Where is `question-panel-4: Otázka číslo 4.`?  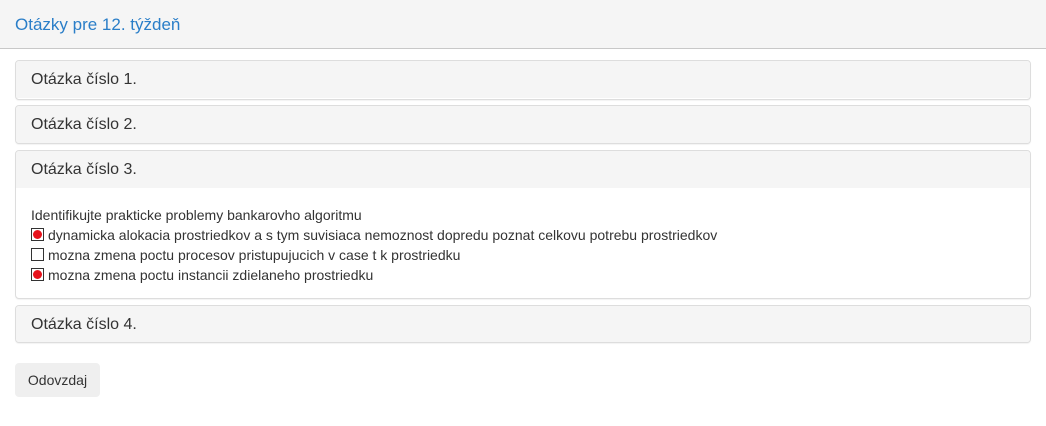
question-panel-4: Otázka číslo 4. is located at coordinates (523, 324).